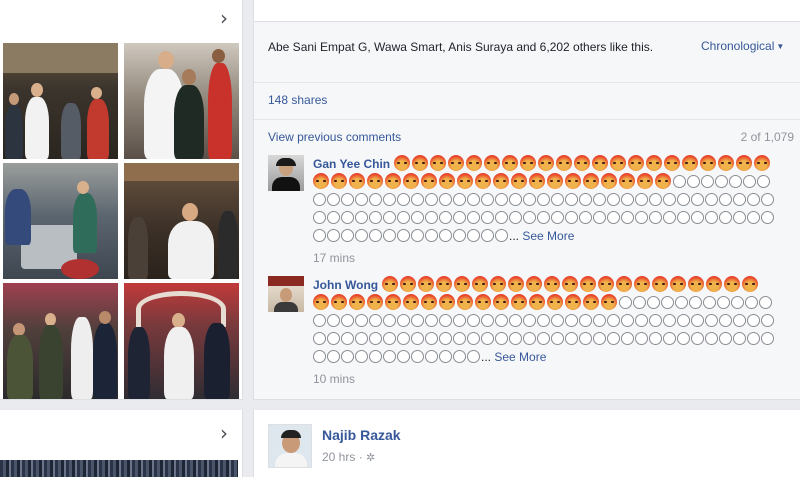 The height and width of the screenshot is (477, 800). What do you see at coordinates (60, 101) in the screenshot?
I see `photo-street-crowd` at bounding box center [60, 101].